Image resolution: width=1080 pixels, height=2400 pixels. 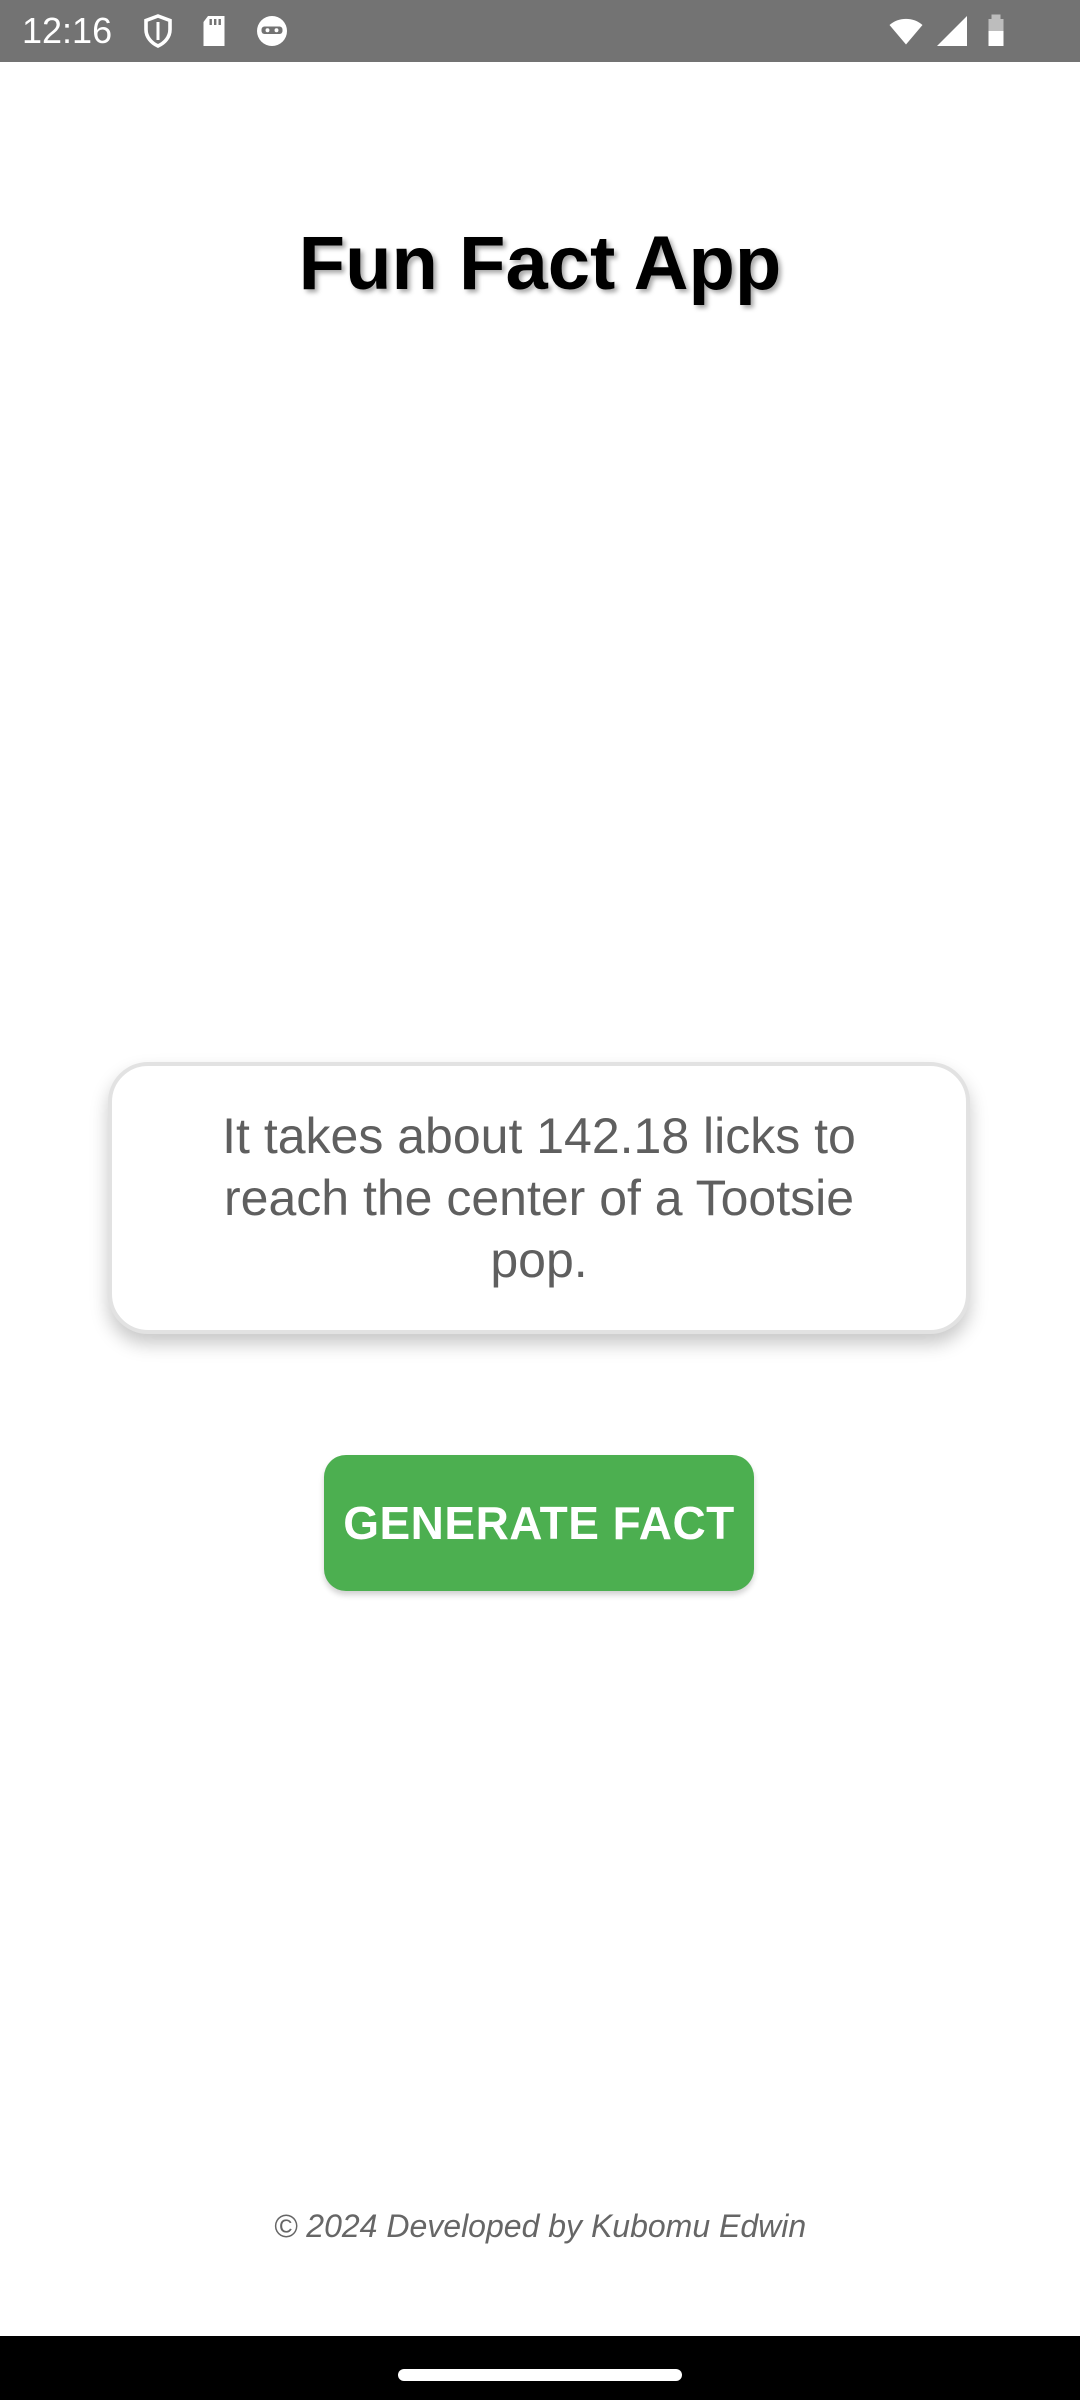 I want to click on battery-icon, so click(x=996, y=31).